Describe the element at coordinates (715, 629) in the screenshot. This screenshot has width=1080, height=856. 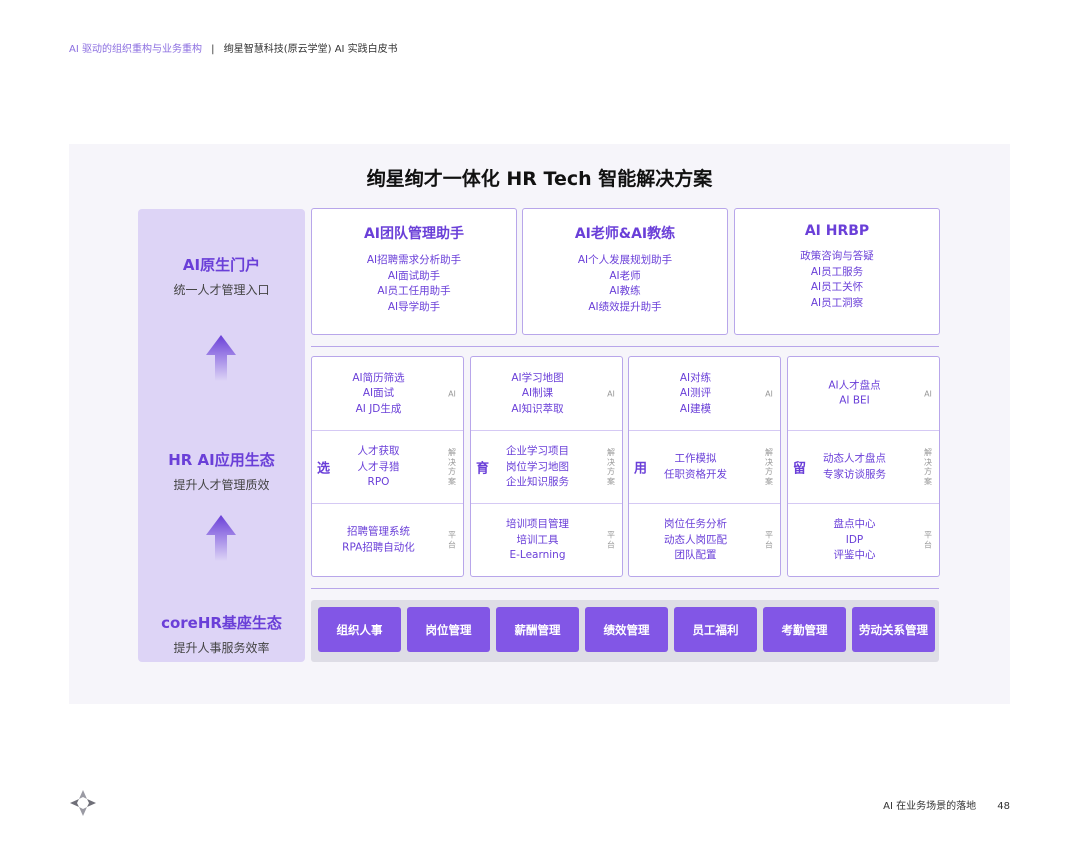
I see `core-module-button: 员工福利` at that location.